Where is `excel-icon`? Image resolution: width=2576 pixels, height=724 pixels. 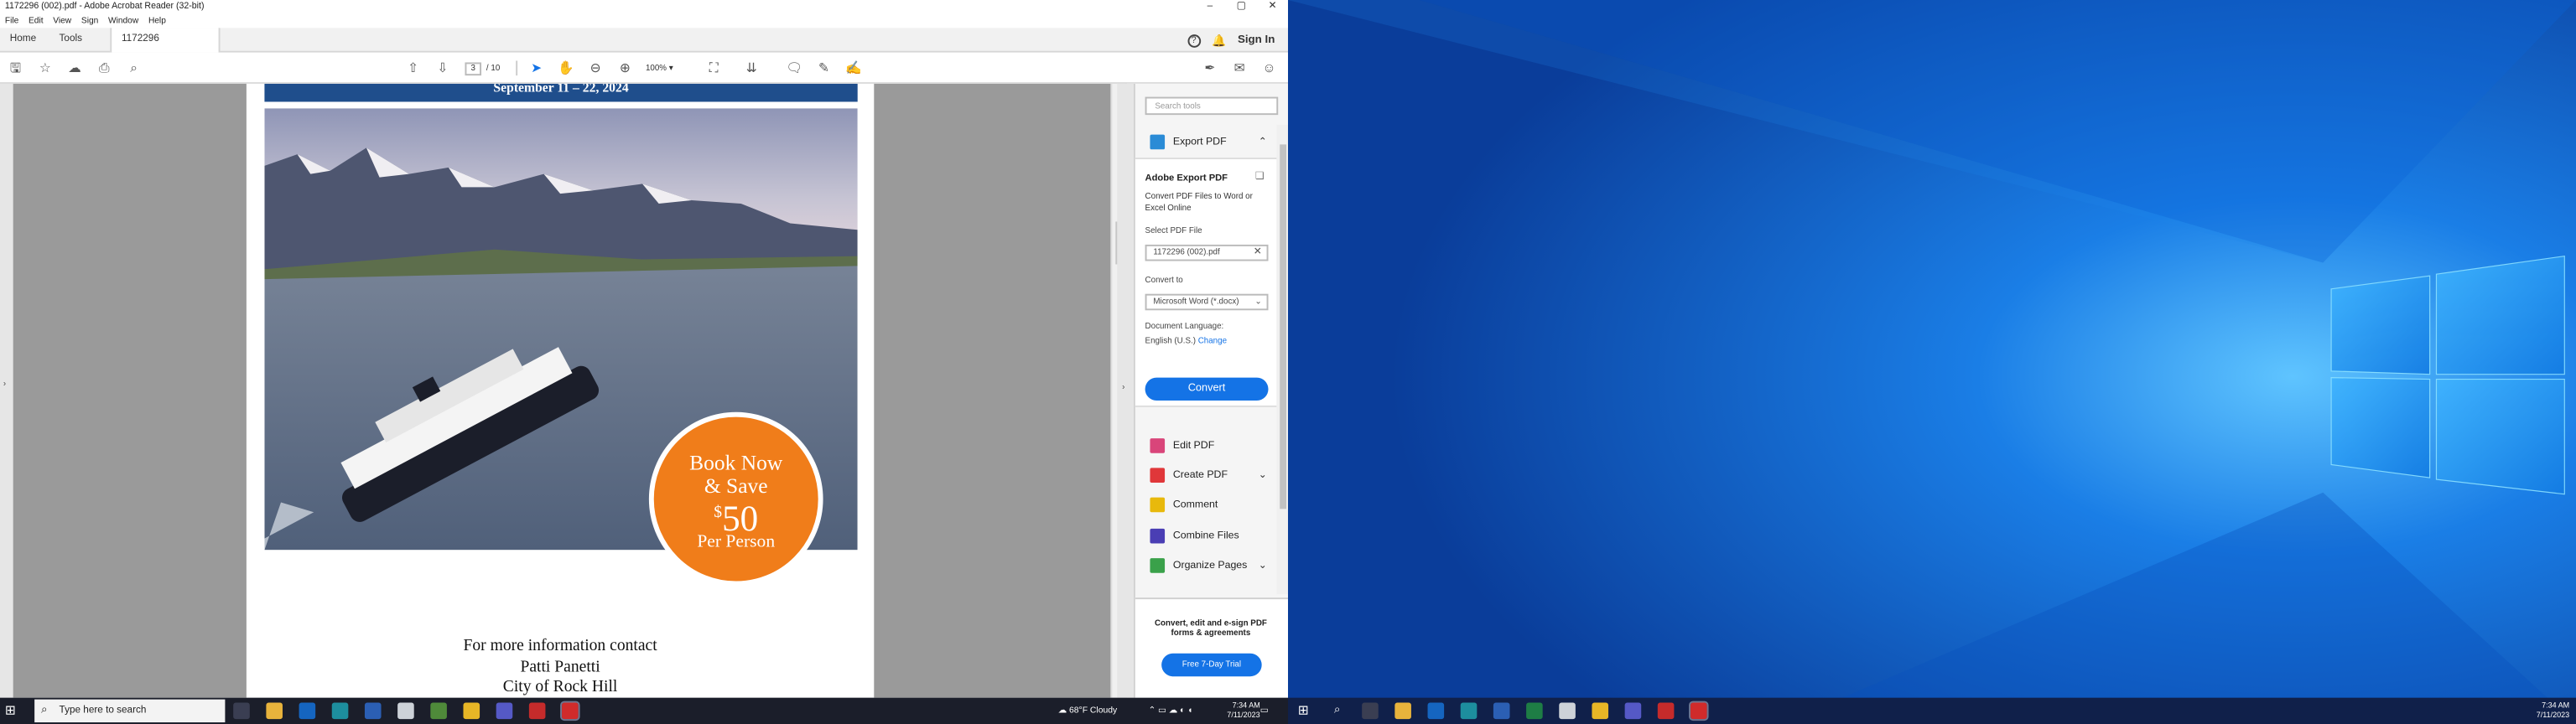 excel-icon is located at coordinates (1534, 711).